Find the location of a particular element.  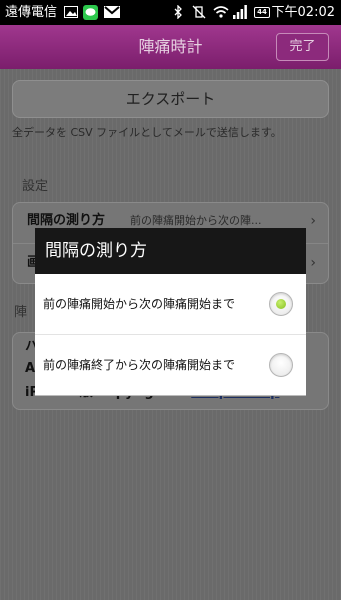

about-line: A is located at coordinates (30, 368).